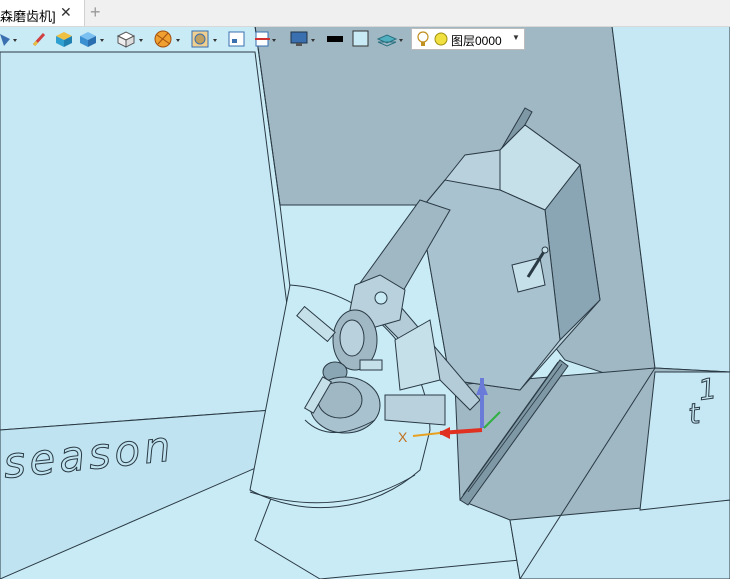 The height and width of the screenshot is (579, 730). What do you see at coordinates (365, 13) in the screenshot?
I see `tab-bar: 森磨齿机] ✕ +` at bounding box center [365, 13].